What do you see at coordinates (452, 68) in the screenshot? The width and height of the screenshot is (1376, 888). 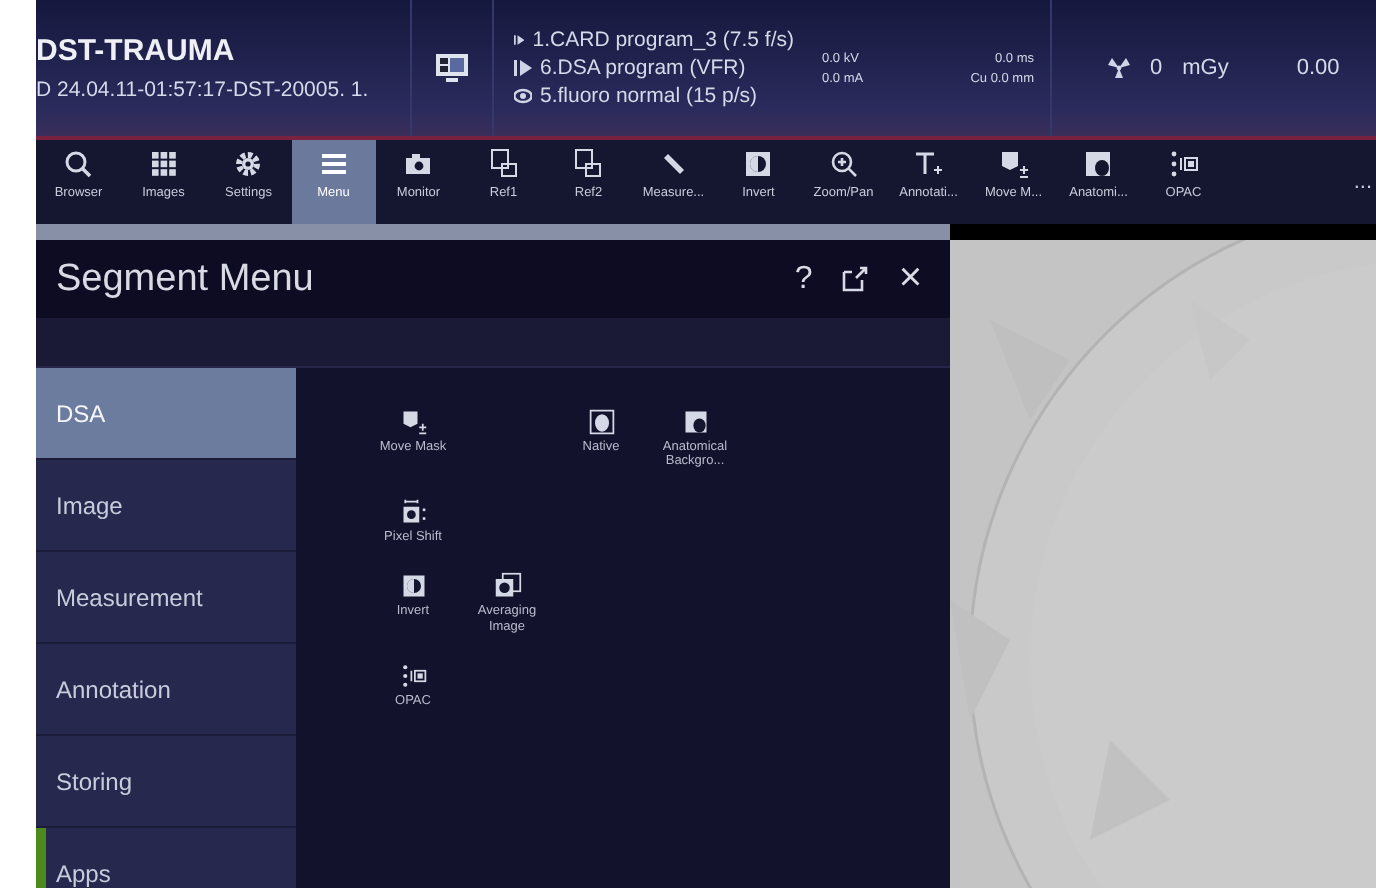 I see `monitor-icon` at bounding box center [452, 68].